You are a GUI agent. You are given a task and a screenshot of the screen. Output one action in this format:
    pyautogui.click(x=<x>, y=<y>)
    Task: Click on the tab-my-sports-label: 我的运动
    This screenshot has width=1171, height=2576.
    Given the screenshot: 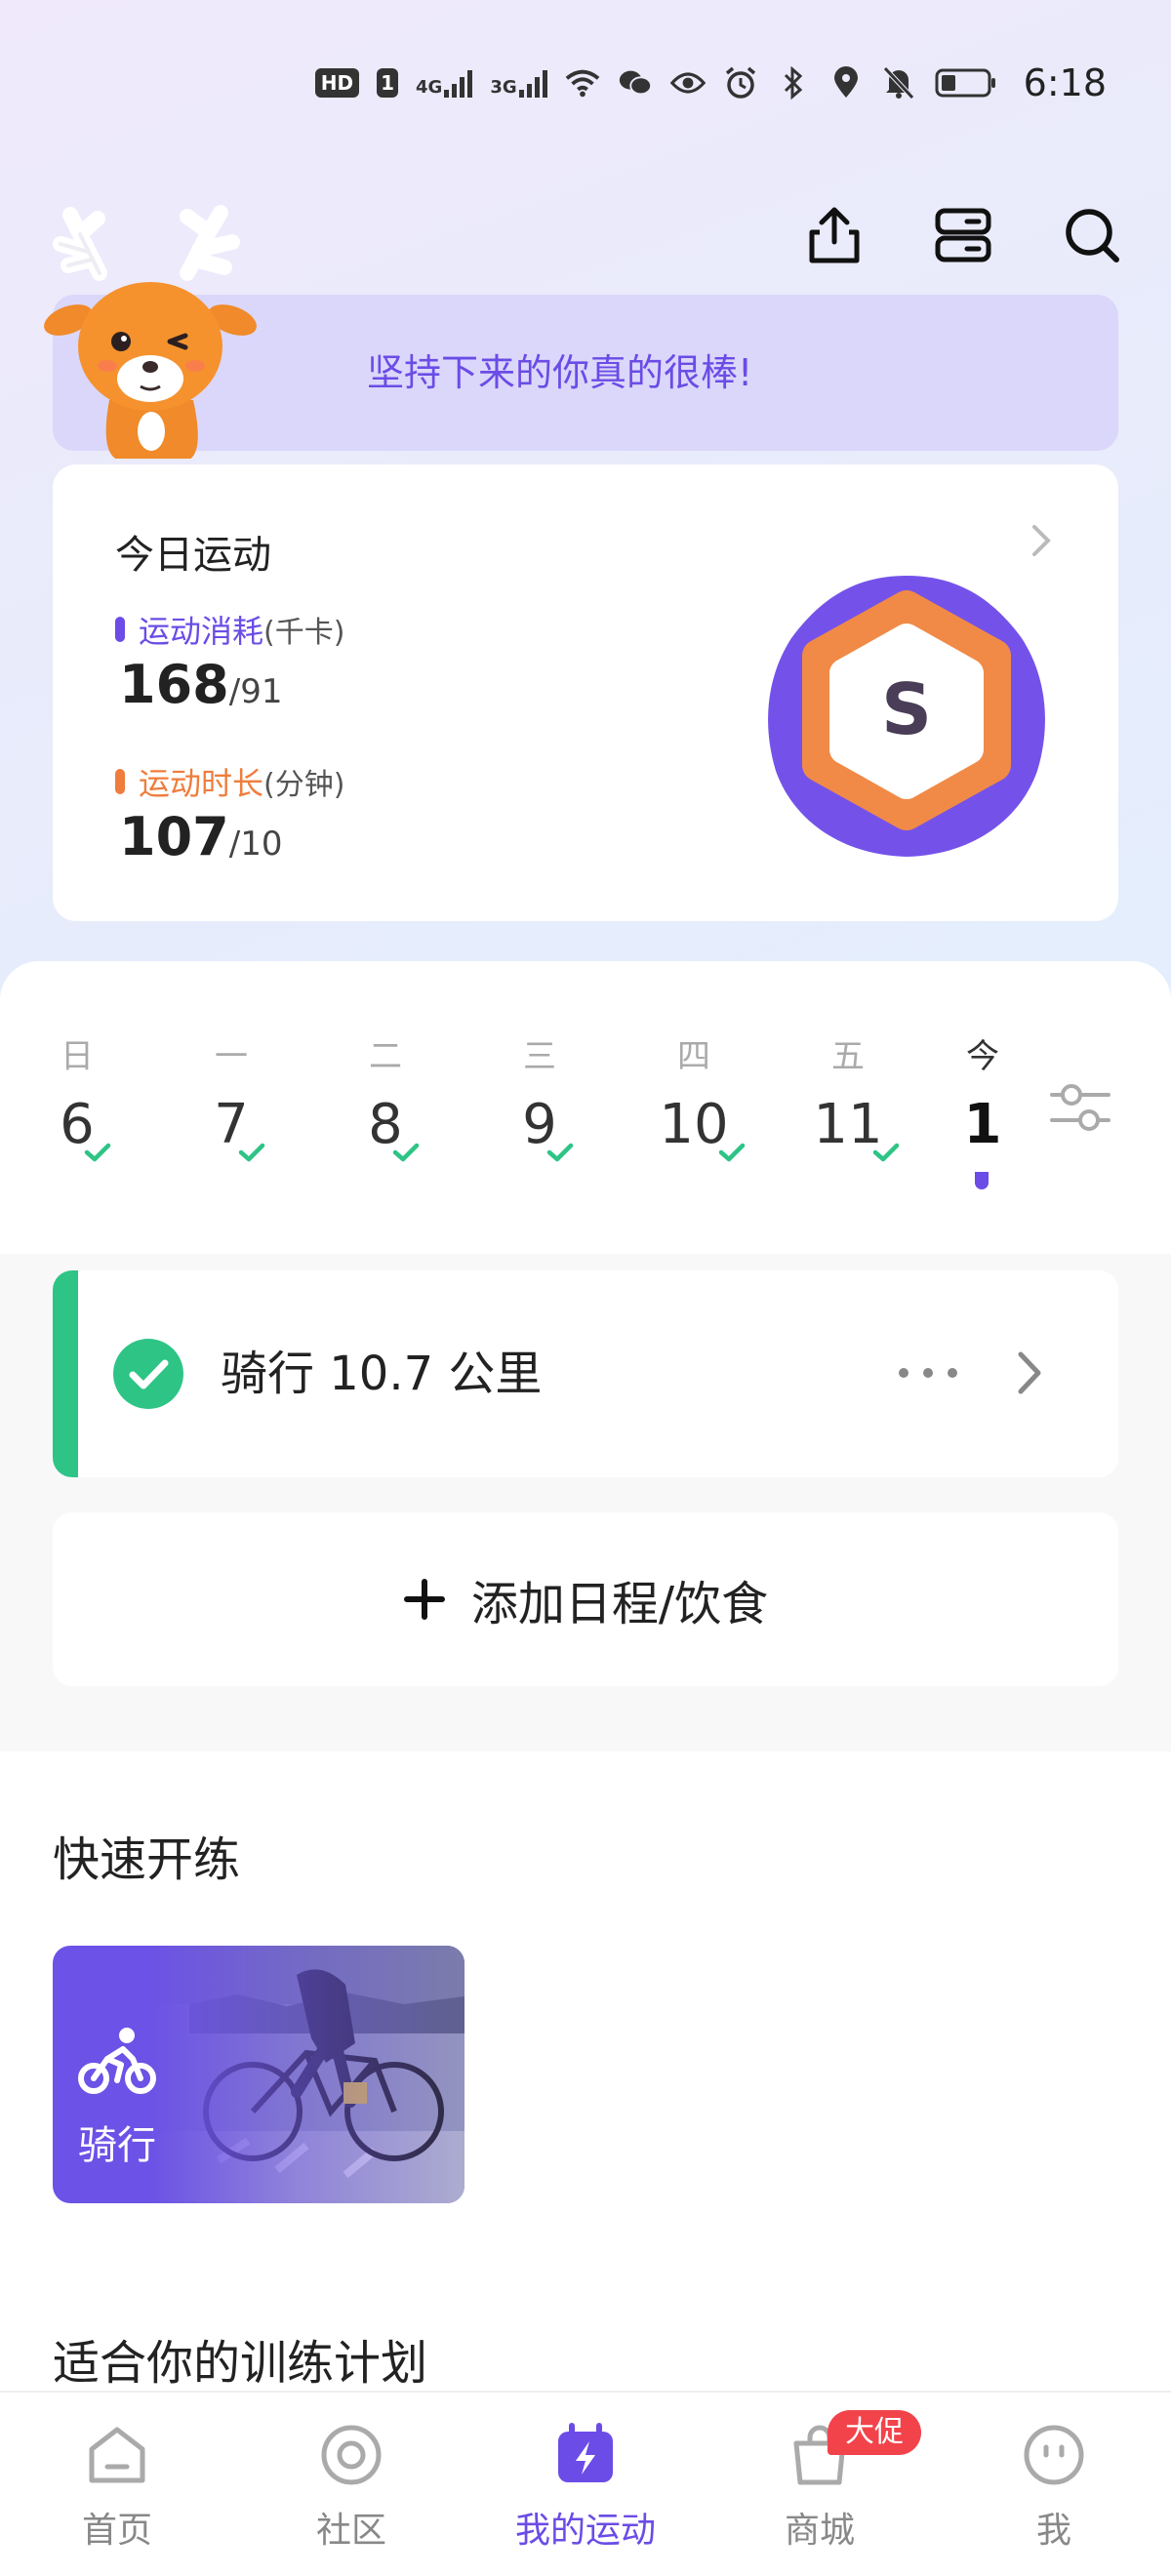 What is the action you would take?
    pyautogui.click(x=585, y=2531)
    